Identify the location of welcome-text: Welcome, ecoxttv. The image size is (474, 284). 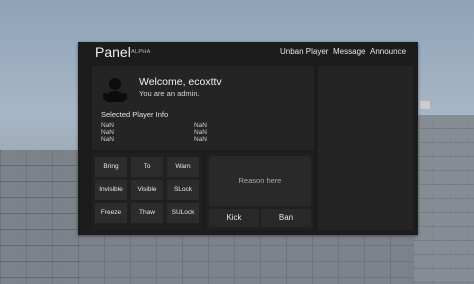
(180, 82).